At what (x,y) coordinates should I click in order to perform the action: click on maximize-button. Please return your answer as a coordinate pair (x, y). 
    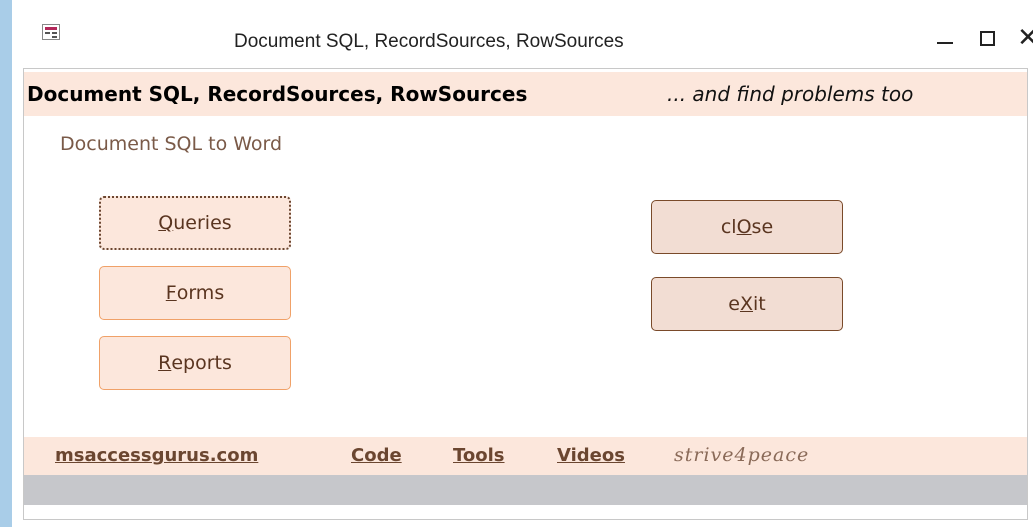
    Looking at the image, I should click on (987, 38).